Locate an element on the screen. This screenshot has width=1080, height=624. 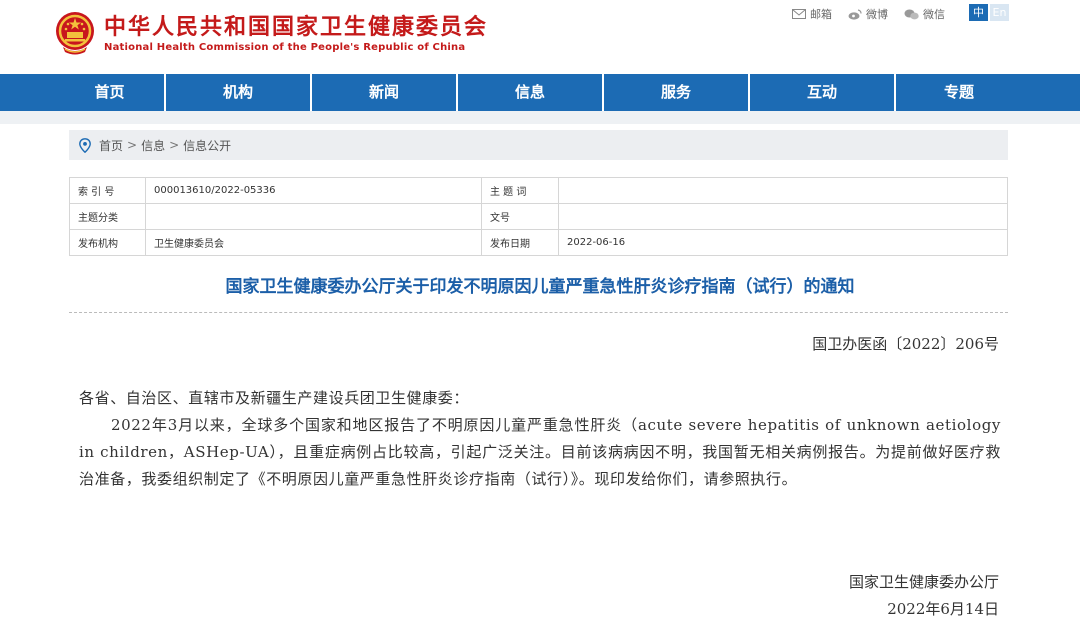
site-title: 中华人民共和国国家卫生健康委员会 is located at coordinates (296, 27).